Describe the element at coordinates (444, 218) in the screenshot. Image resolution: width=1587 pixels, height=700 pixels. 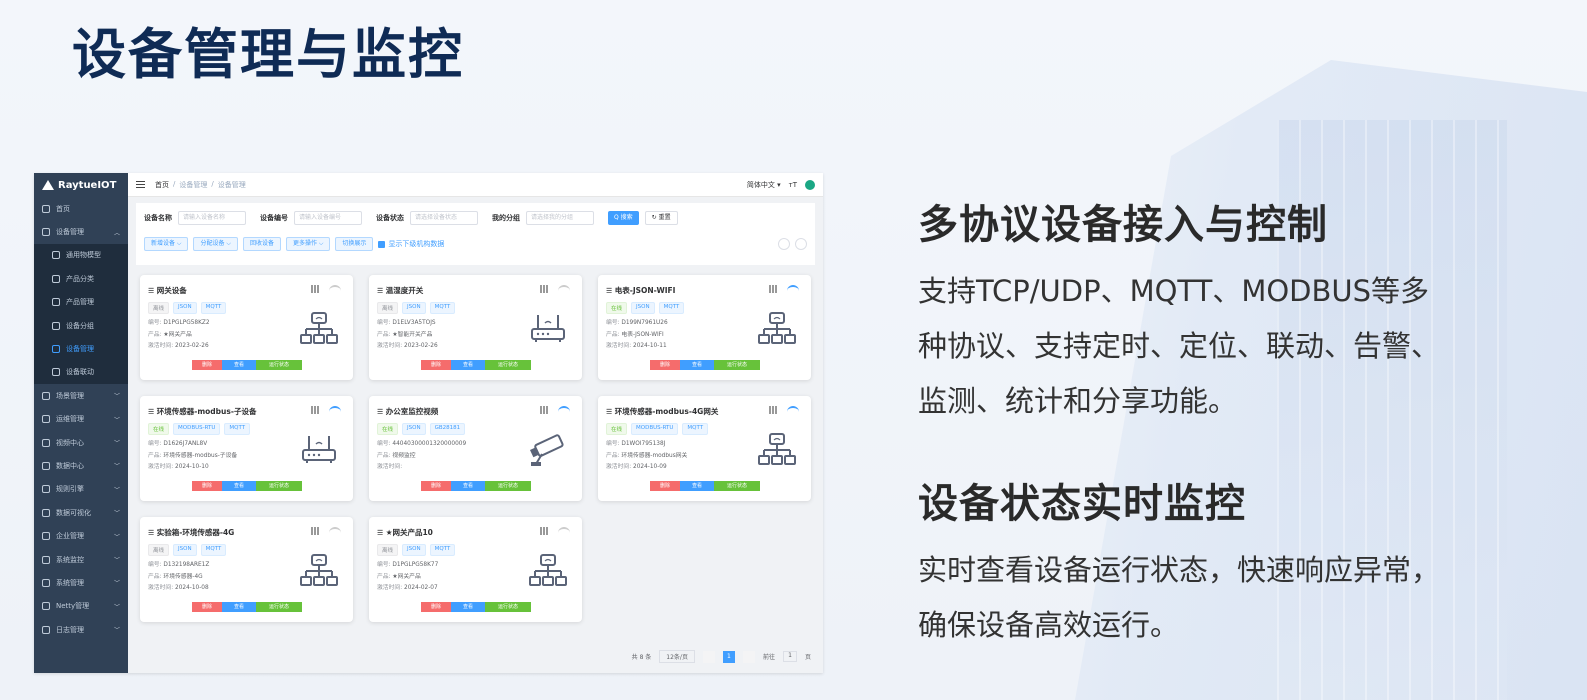
I see `device-status-select: 请选择设备状态` at that location.